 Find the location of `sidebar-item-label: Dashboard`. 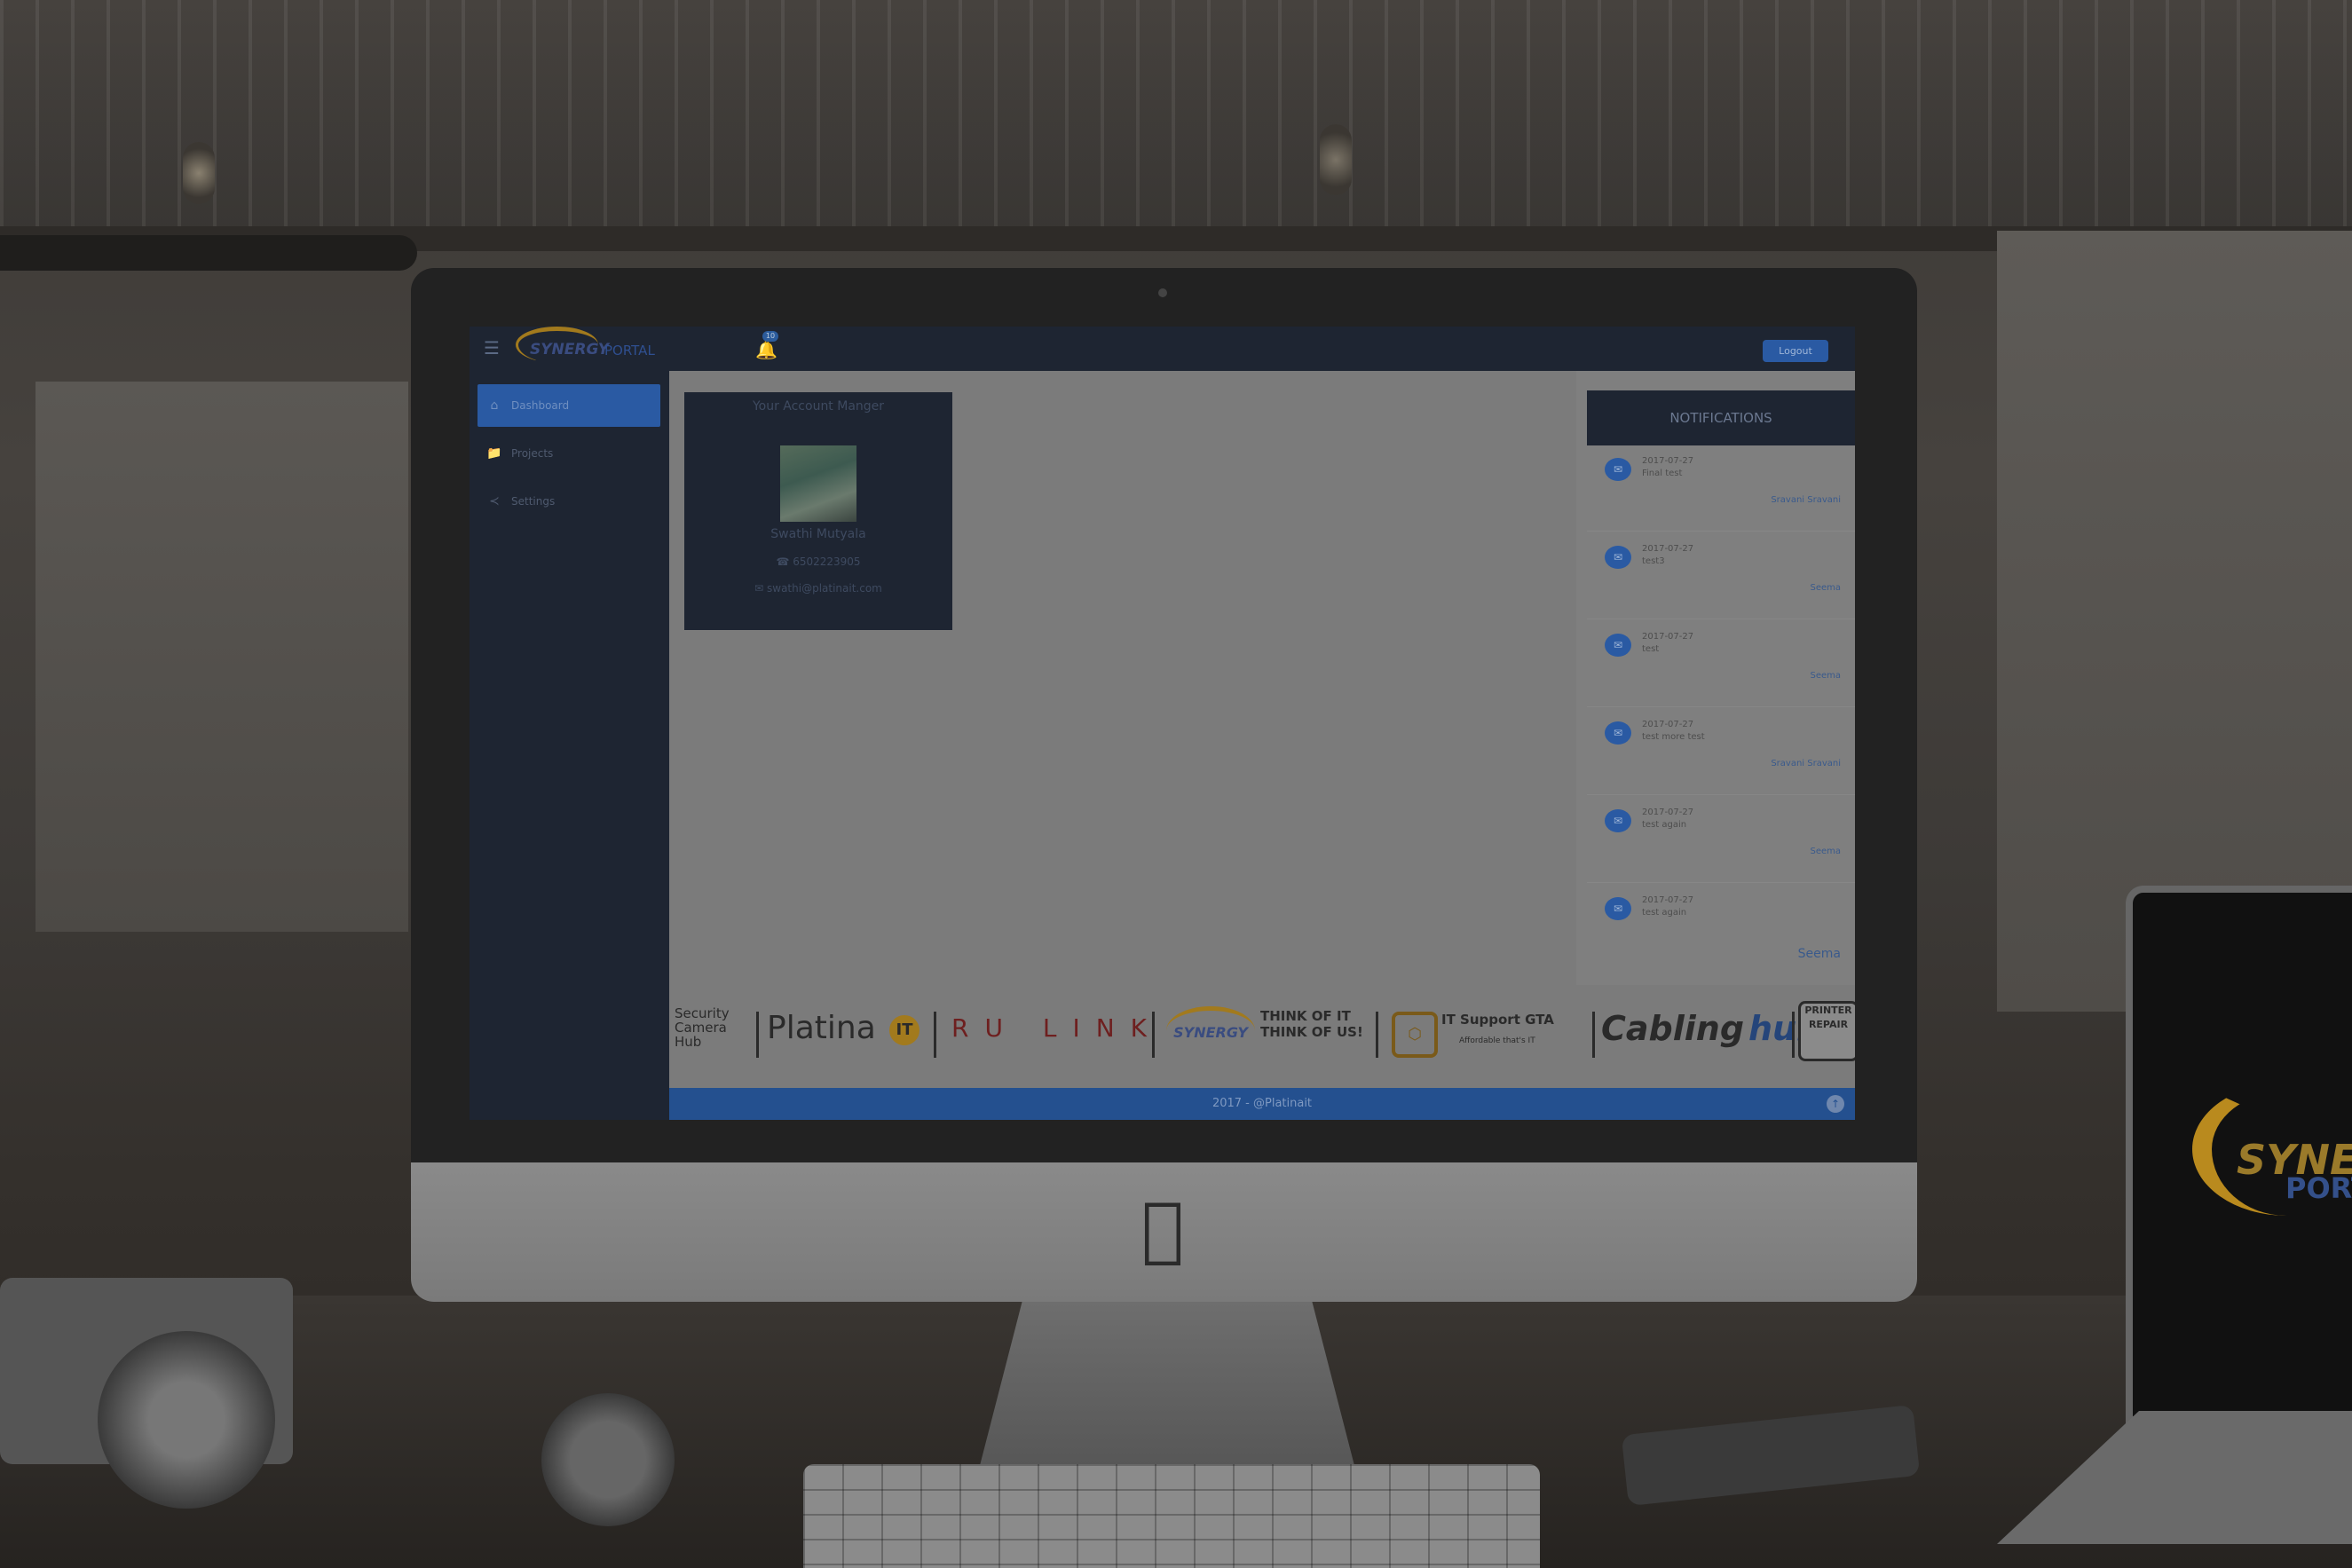

sidebar-item-label: Dashboard is located at coordinates (540, 405).